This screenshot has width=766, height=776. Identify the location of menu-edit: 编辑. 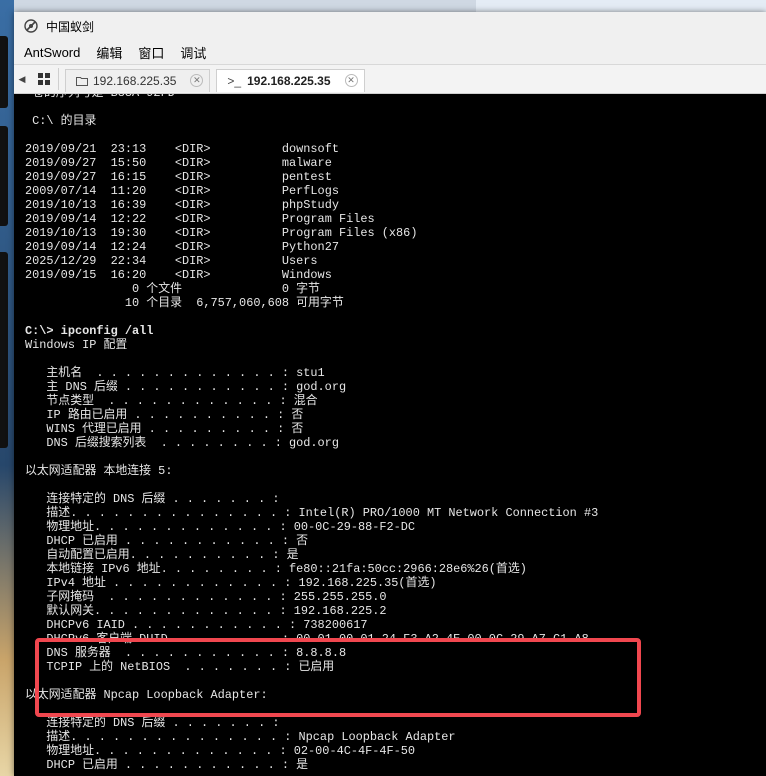
(107, 52).